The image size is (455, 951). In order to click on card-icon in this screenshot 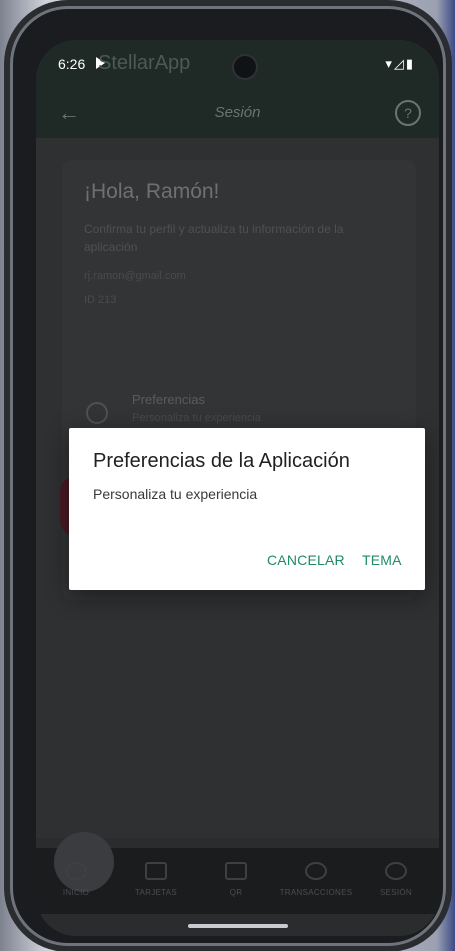, I will do `click(156, 871)`.